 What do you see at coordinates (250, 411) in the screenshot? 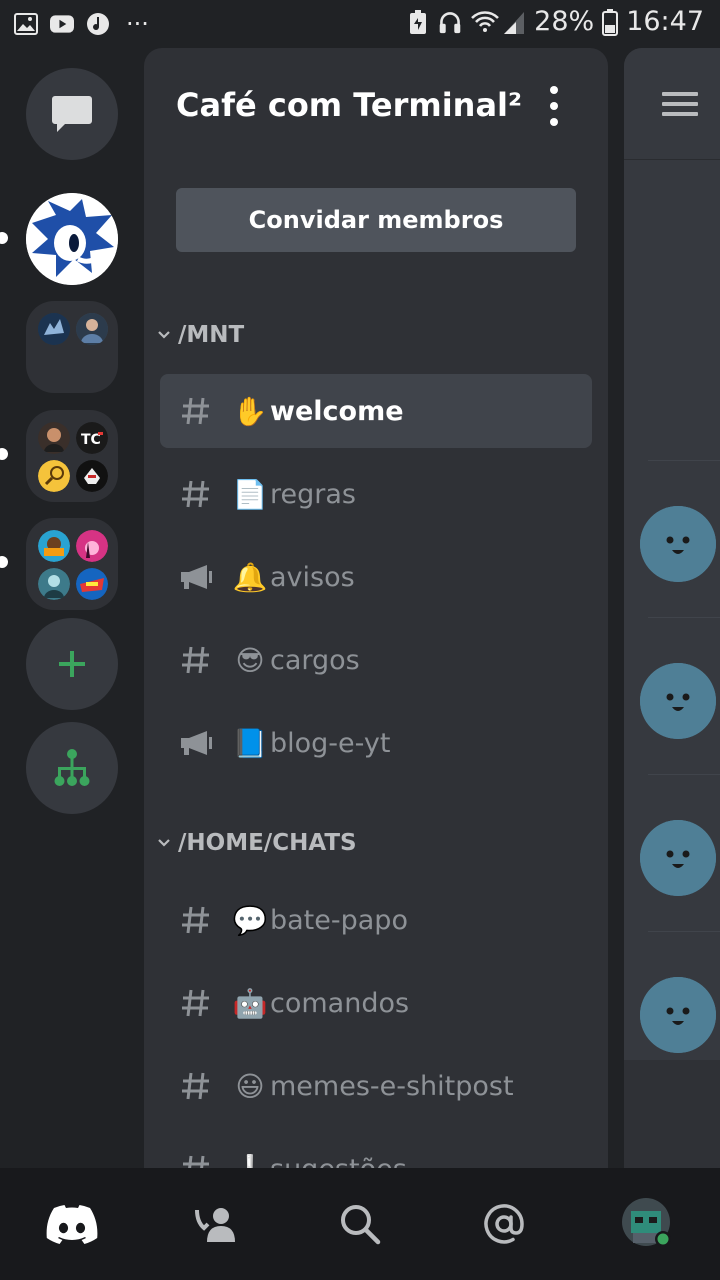
I see `channel-emoji: ✋` at bounding box center [250, 411].